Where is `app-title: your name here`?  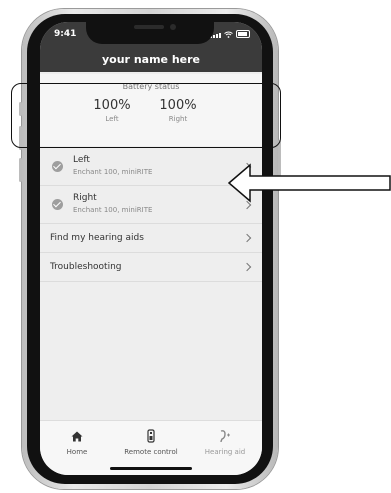 app-title: your name here is located at coordinates (151, 59).